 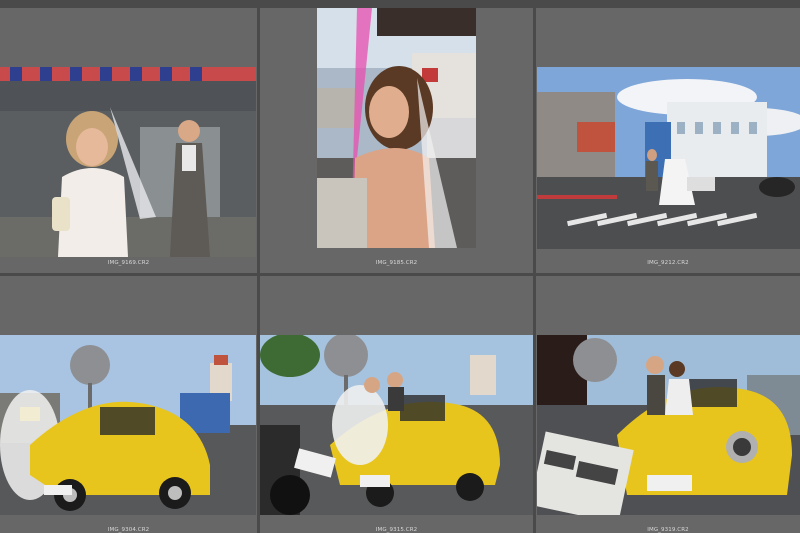 I want to click on yellow-beetle-photo, so click(x=128, y=425).